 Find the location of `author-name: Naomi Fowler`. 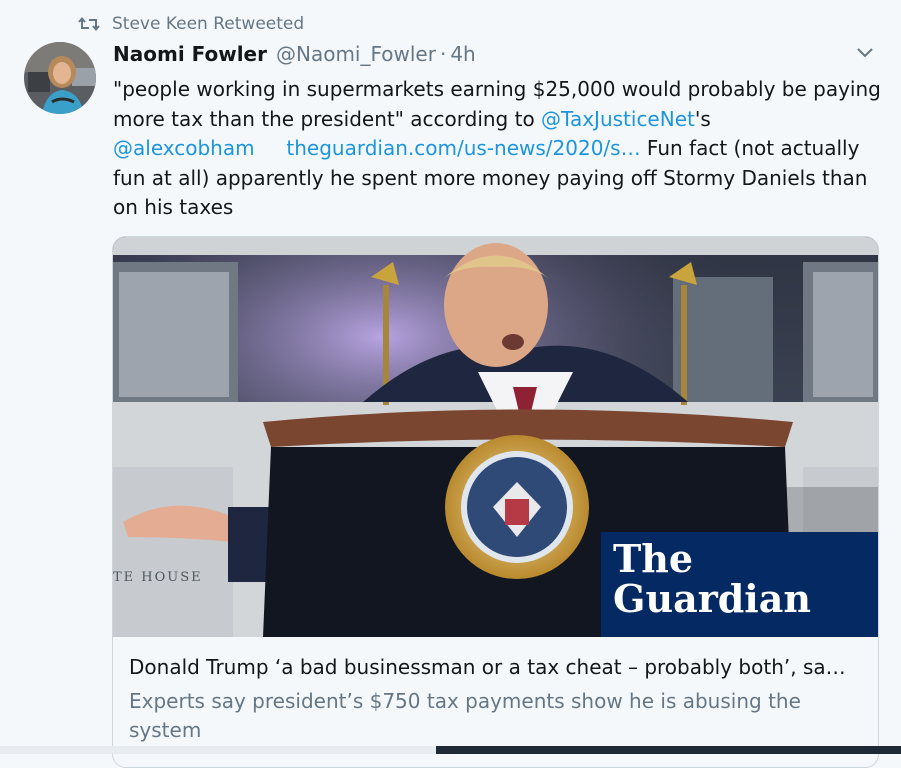

author-name: Naomi Fowler is located at coordinates (190, 54).